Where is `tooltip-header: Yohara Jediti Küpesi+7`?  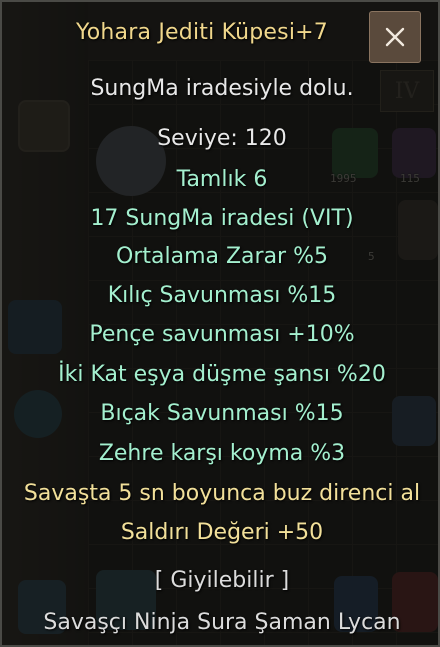
tooltip-header: Yohara Jediti Küpesi+7 is located at coordinates (221, 35).